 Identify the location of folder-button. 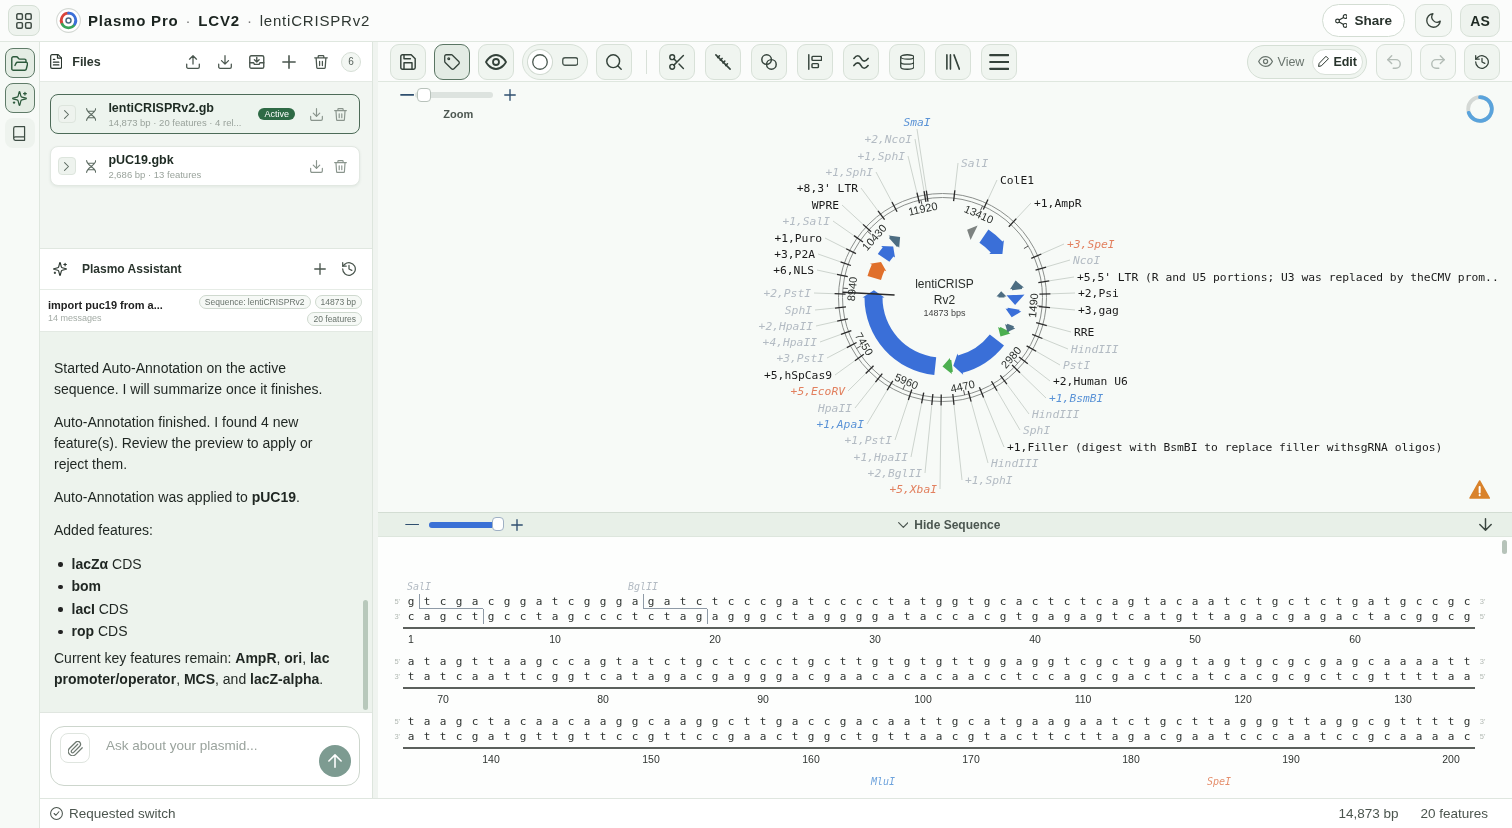
(19, 63).